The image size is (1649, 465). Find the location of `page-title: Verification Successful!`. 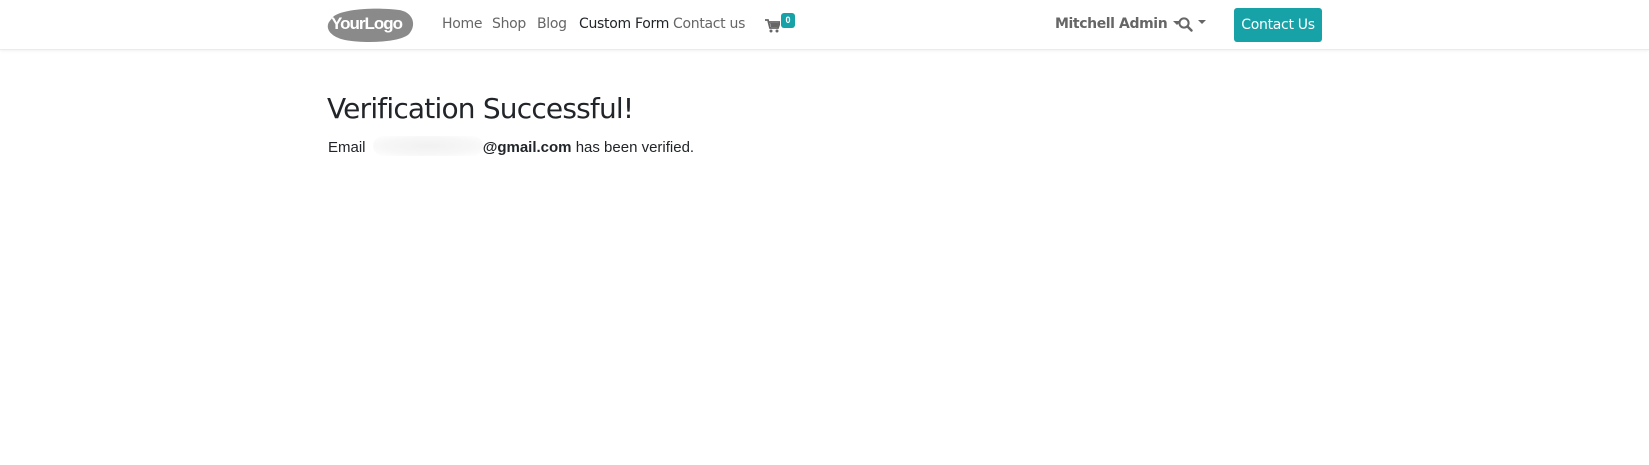

page-title: Verification Successful! is located at coordinates (480, 108).